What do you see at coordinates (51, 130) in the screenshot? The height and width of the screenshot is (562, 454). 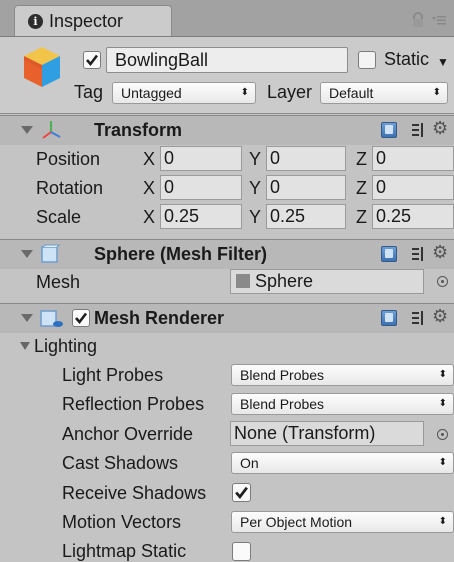 I see `transform-axes-icon` at bounding box center [51, 130].